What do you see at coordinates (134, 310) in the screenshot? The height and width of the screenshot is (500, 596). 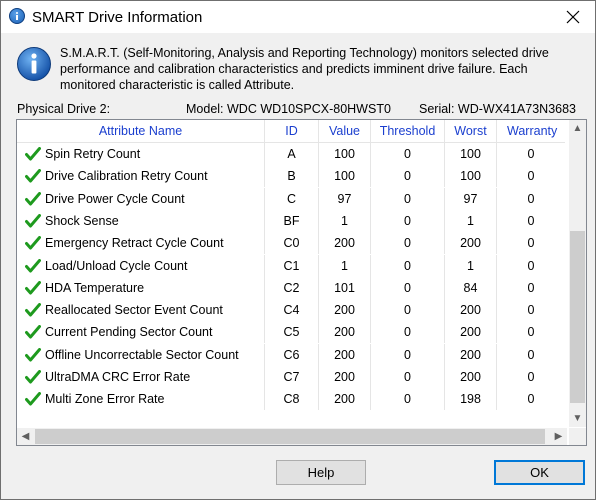 I see `attribute-name-text: Reallocated Sector Event Count` at bounding box center [134, 310].